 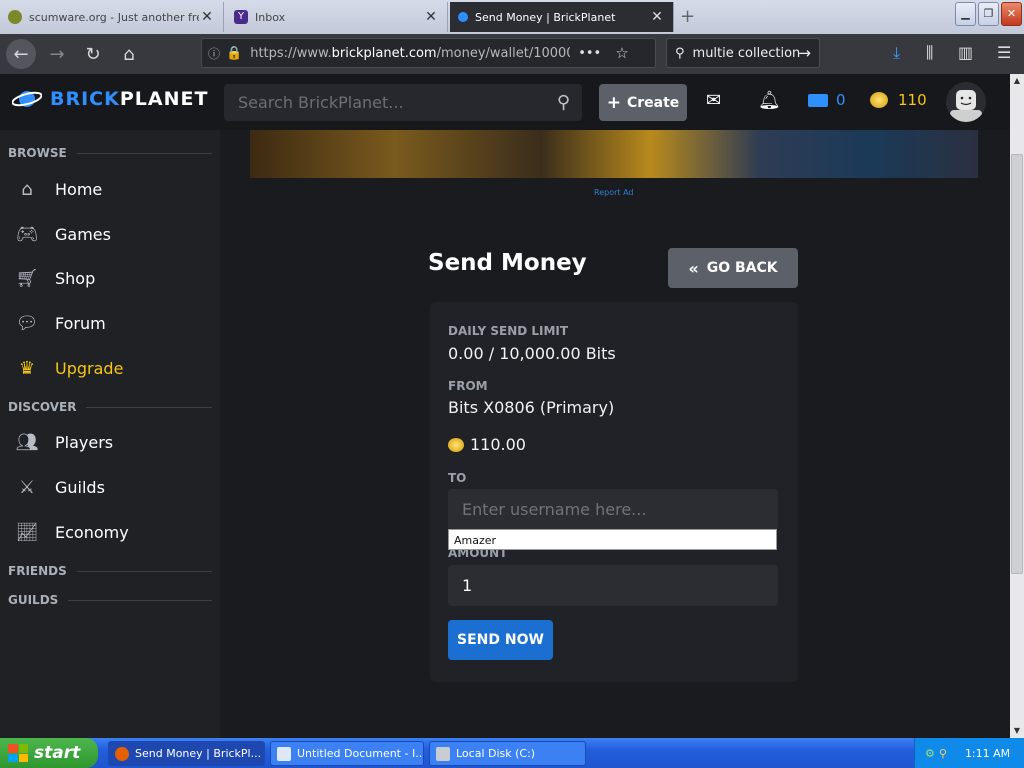 What do you see at coordinates (621, 53) in the screenshot?
I see `bookmark-star-icon: ☆` at bounding box center [621, 53].